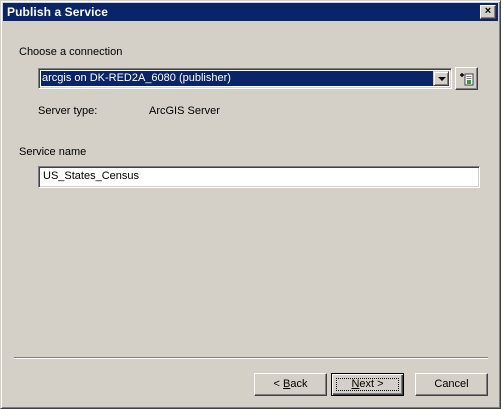  I want to click on close-button: ×, so click(488, 12).